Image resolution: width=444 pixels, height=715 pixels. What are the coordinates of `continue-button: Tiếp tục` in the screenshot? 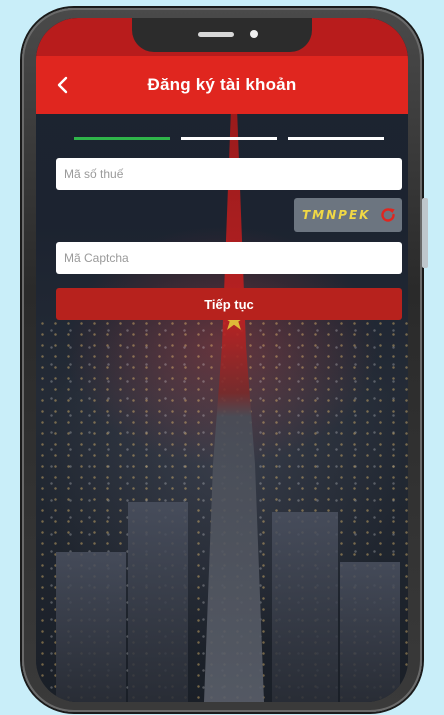 It's located at (229, 304).